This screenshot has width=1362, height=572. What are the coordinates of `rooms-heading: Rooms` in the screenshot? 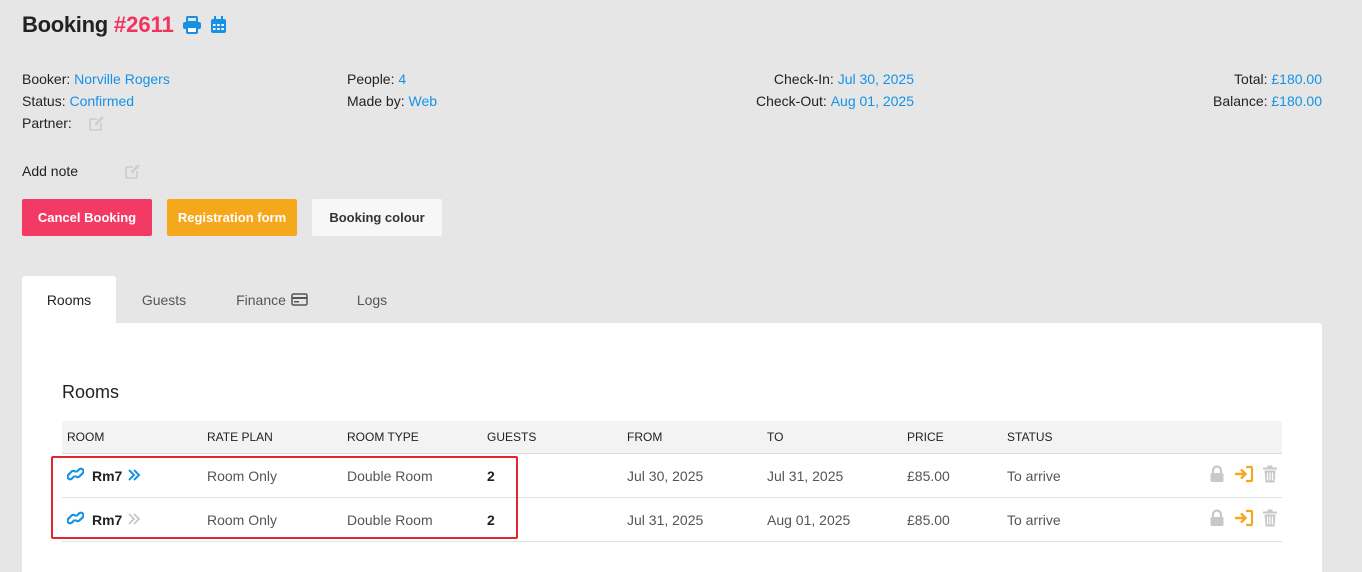 It's located at (91, 392).